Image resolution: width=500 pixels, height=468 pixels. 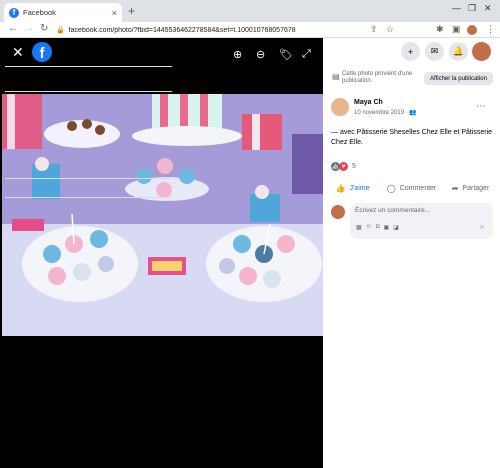 I want to click on browser-tabstrip: f Facebook × + — ❐ ✕, so click(x=250, y=11).